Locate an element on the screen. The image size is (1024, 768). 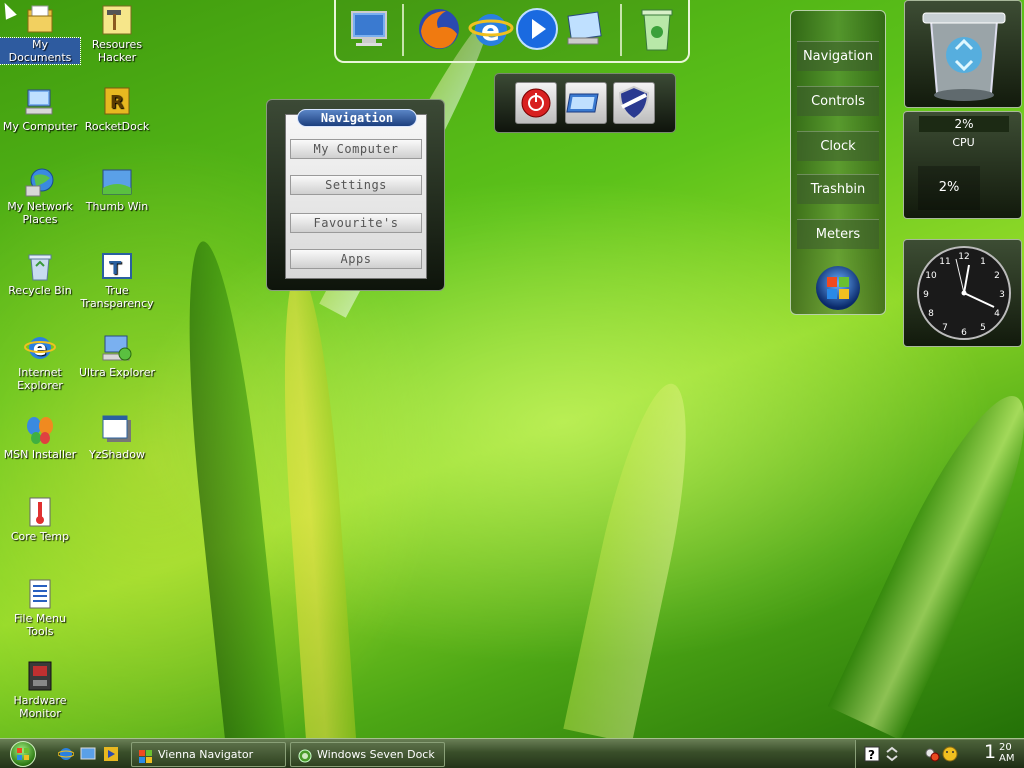
desktop-icon-yzshadow: YzShadow is located at coordinates (117, 437).